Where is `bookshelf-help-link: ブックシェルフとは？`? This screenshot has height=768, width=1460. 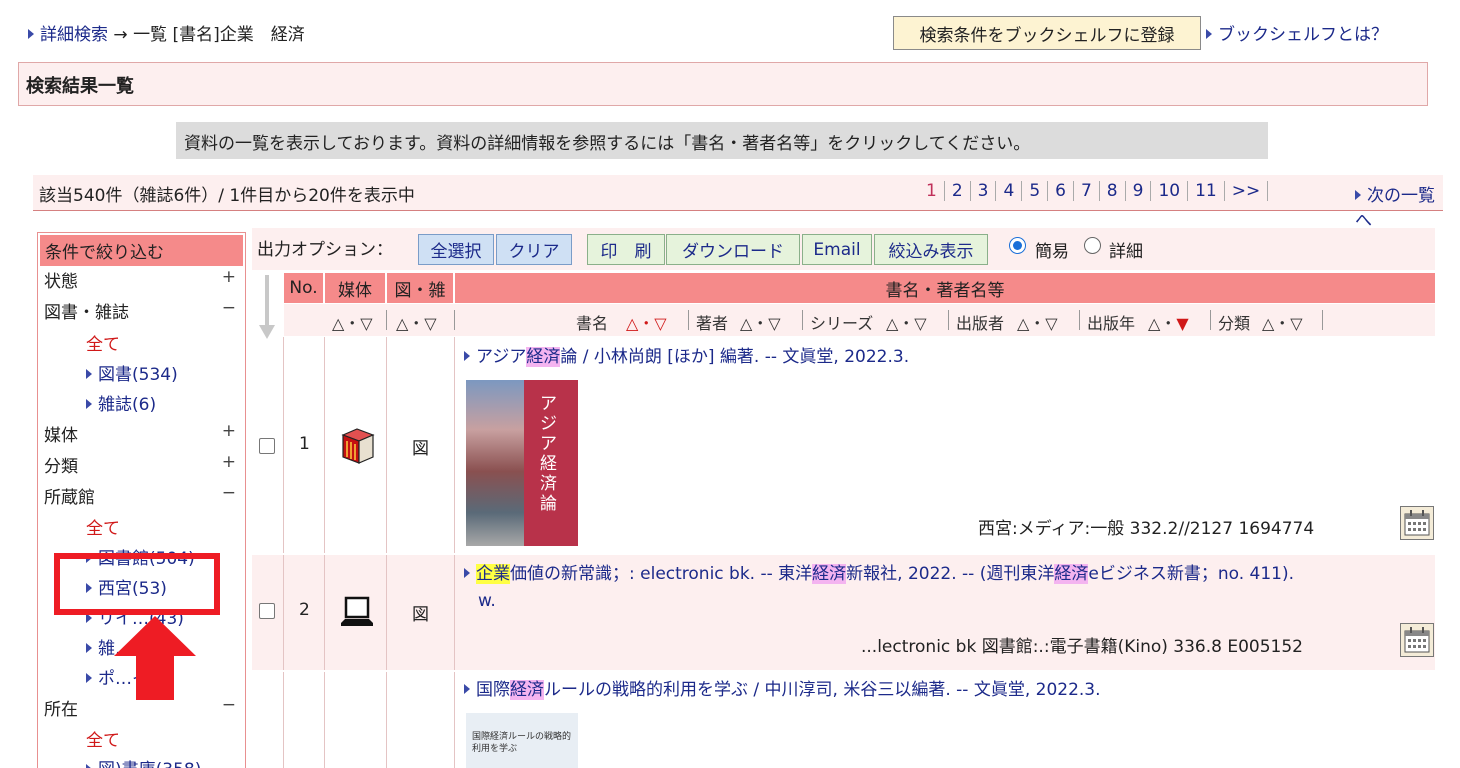
bookshelf-help-link: ブックシェルフとは？ is located at coordinates (1297, 32).